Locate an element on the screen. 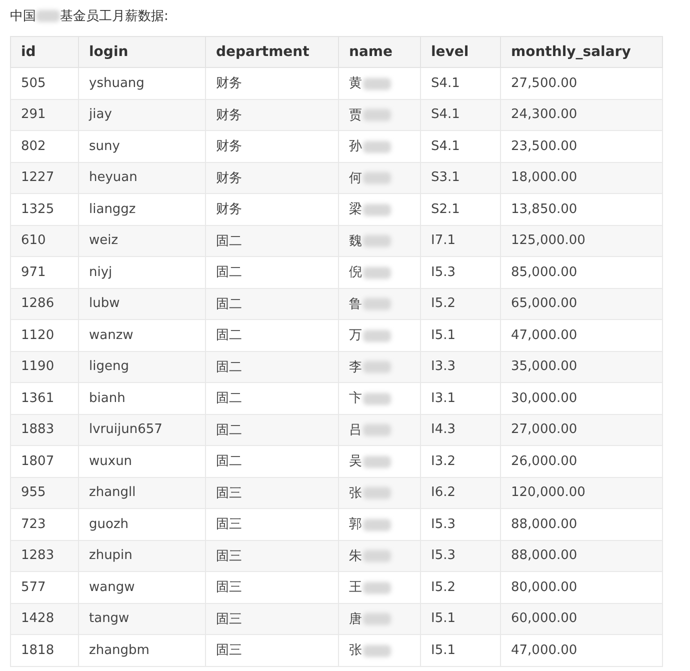 Image resolution: width=690 pixels, height=671 pixels. table-cell: 723 is located at coordinates (44, 524).